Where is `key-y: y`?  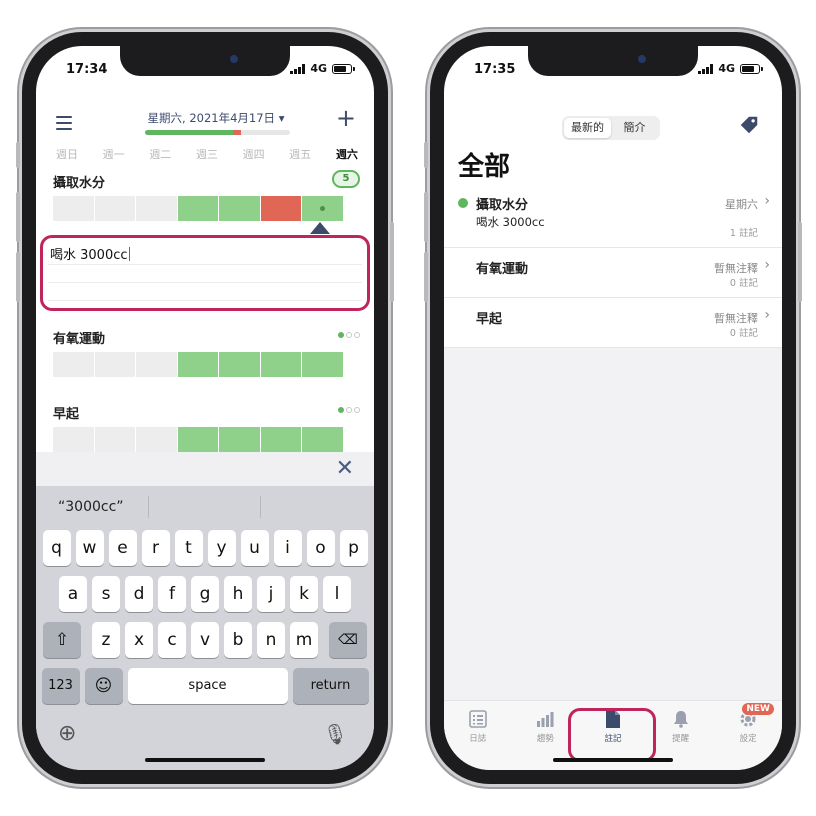
key-y: y is located at coordinates (221, 548).